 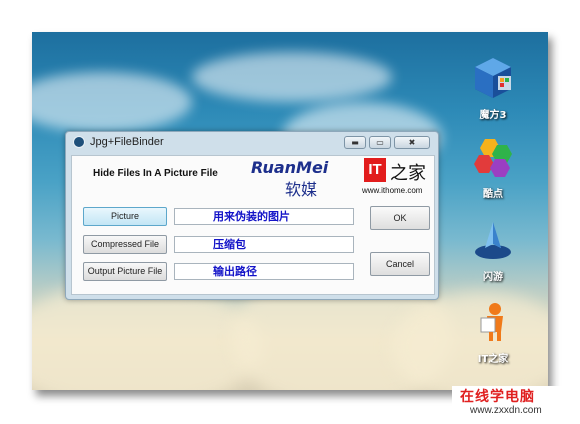 What do you see at coordinates (493, 277) in the screenshot?
I see `desktop-icon-label: 闪游` at bounding box center [493, 277].